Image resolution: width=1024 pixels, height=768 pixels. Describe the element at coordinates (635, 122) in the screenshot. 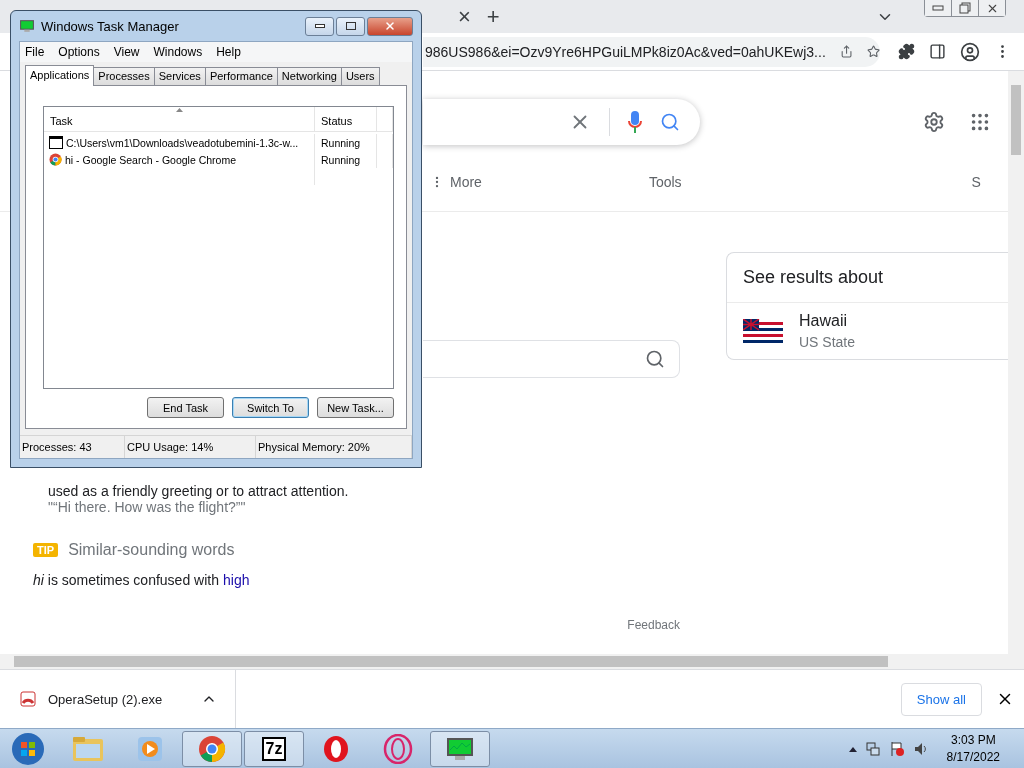

I see `microphone-icon` at that location.